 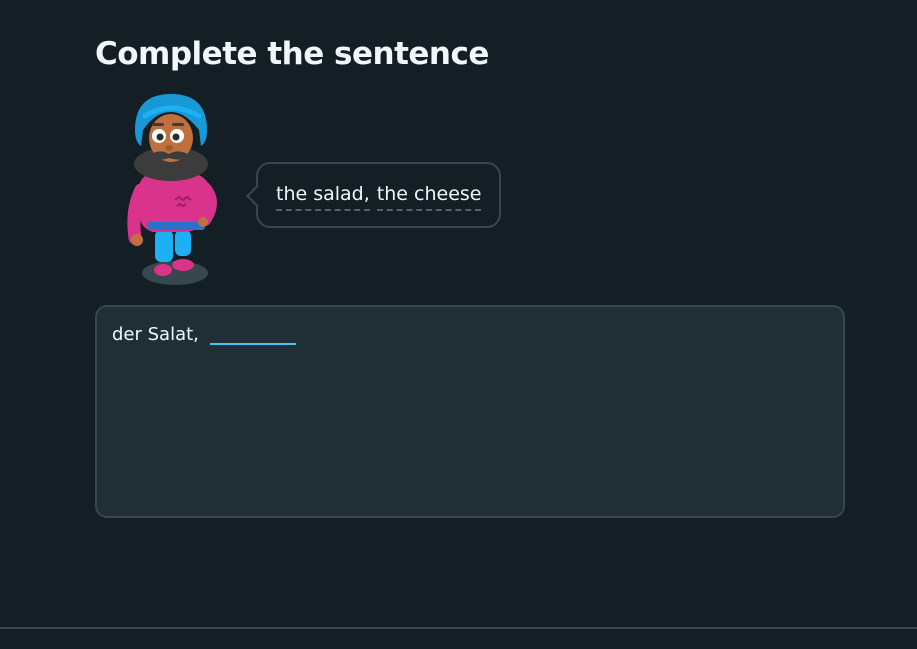 I want to click on speech-bubble: the salad, the cheese, so click(x=374, y=195).